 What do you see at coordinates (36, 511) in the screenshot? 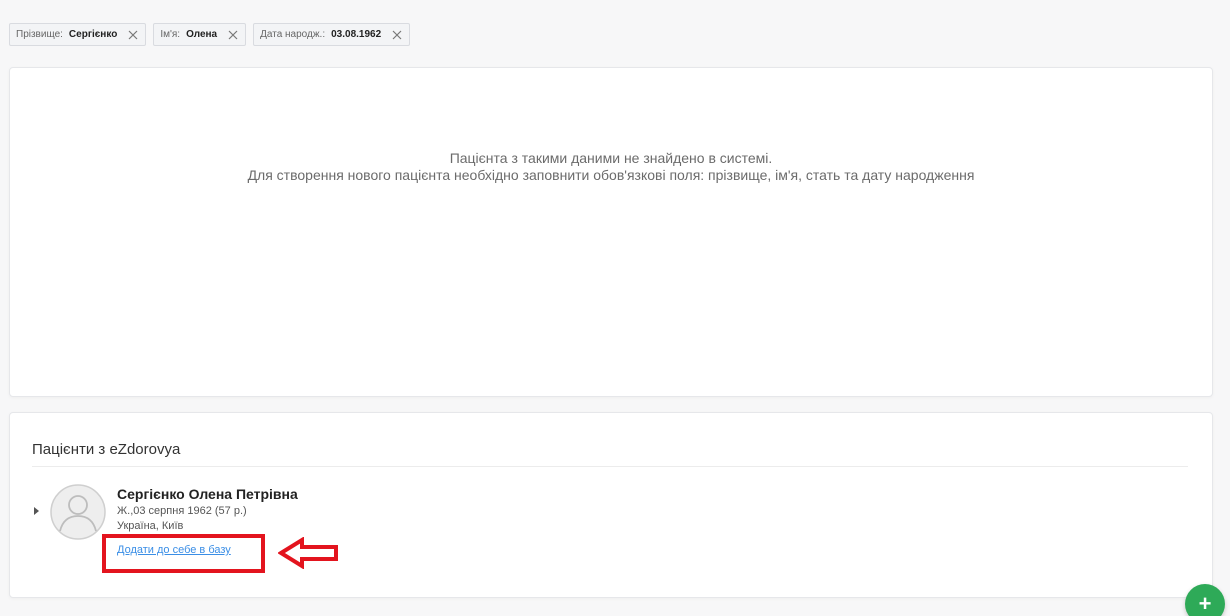
I see `expand-caret-icon` at bounding box center [36, 511].